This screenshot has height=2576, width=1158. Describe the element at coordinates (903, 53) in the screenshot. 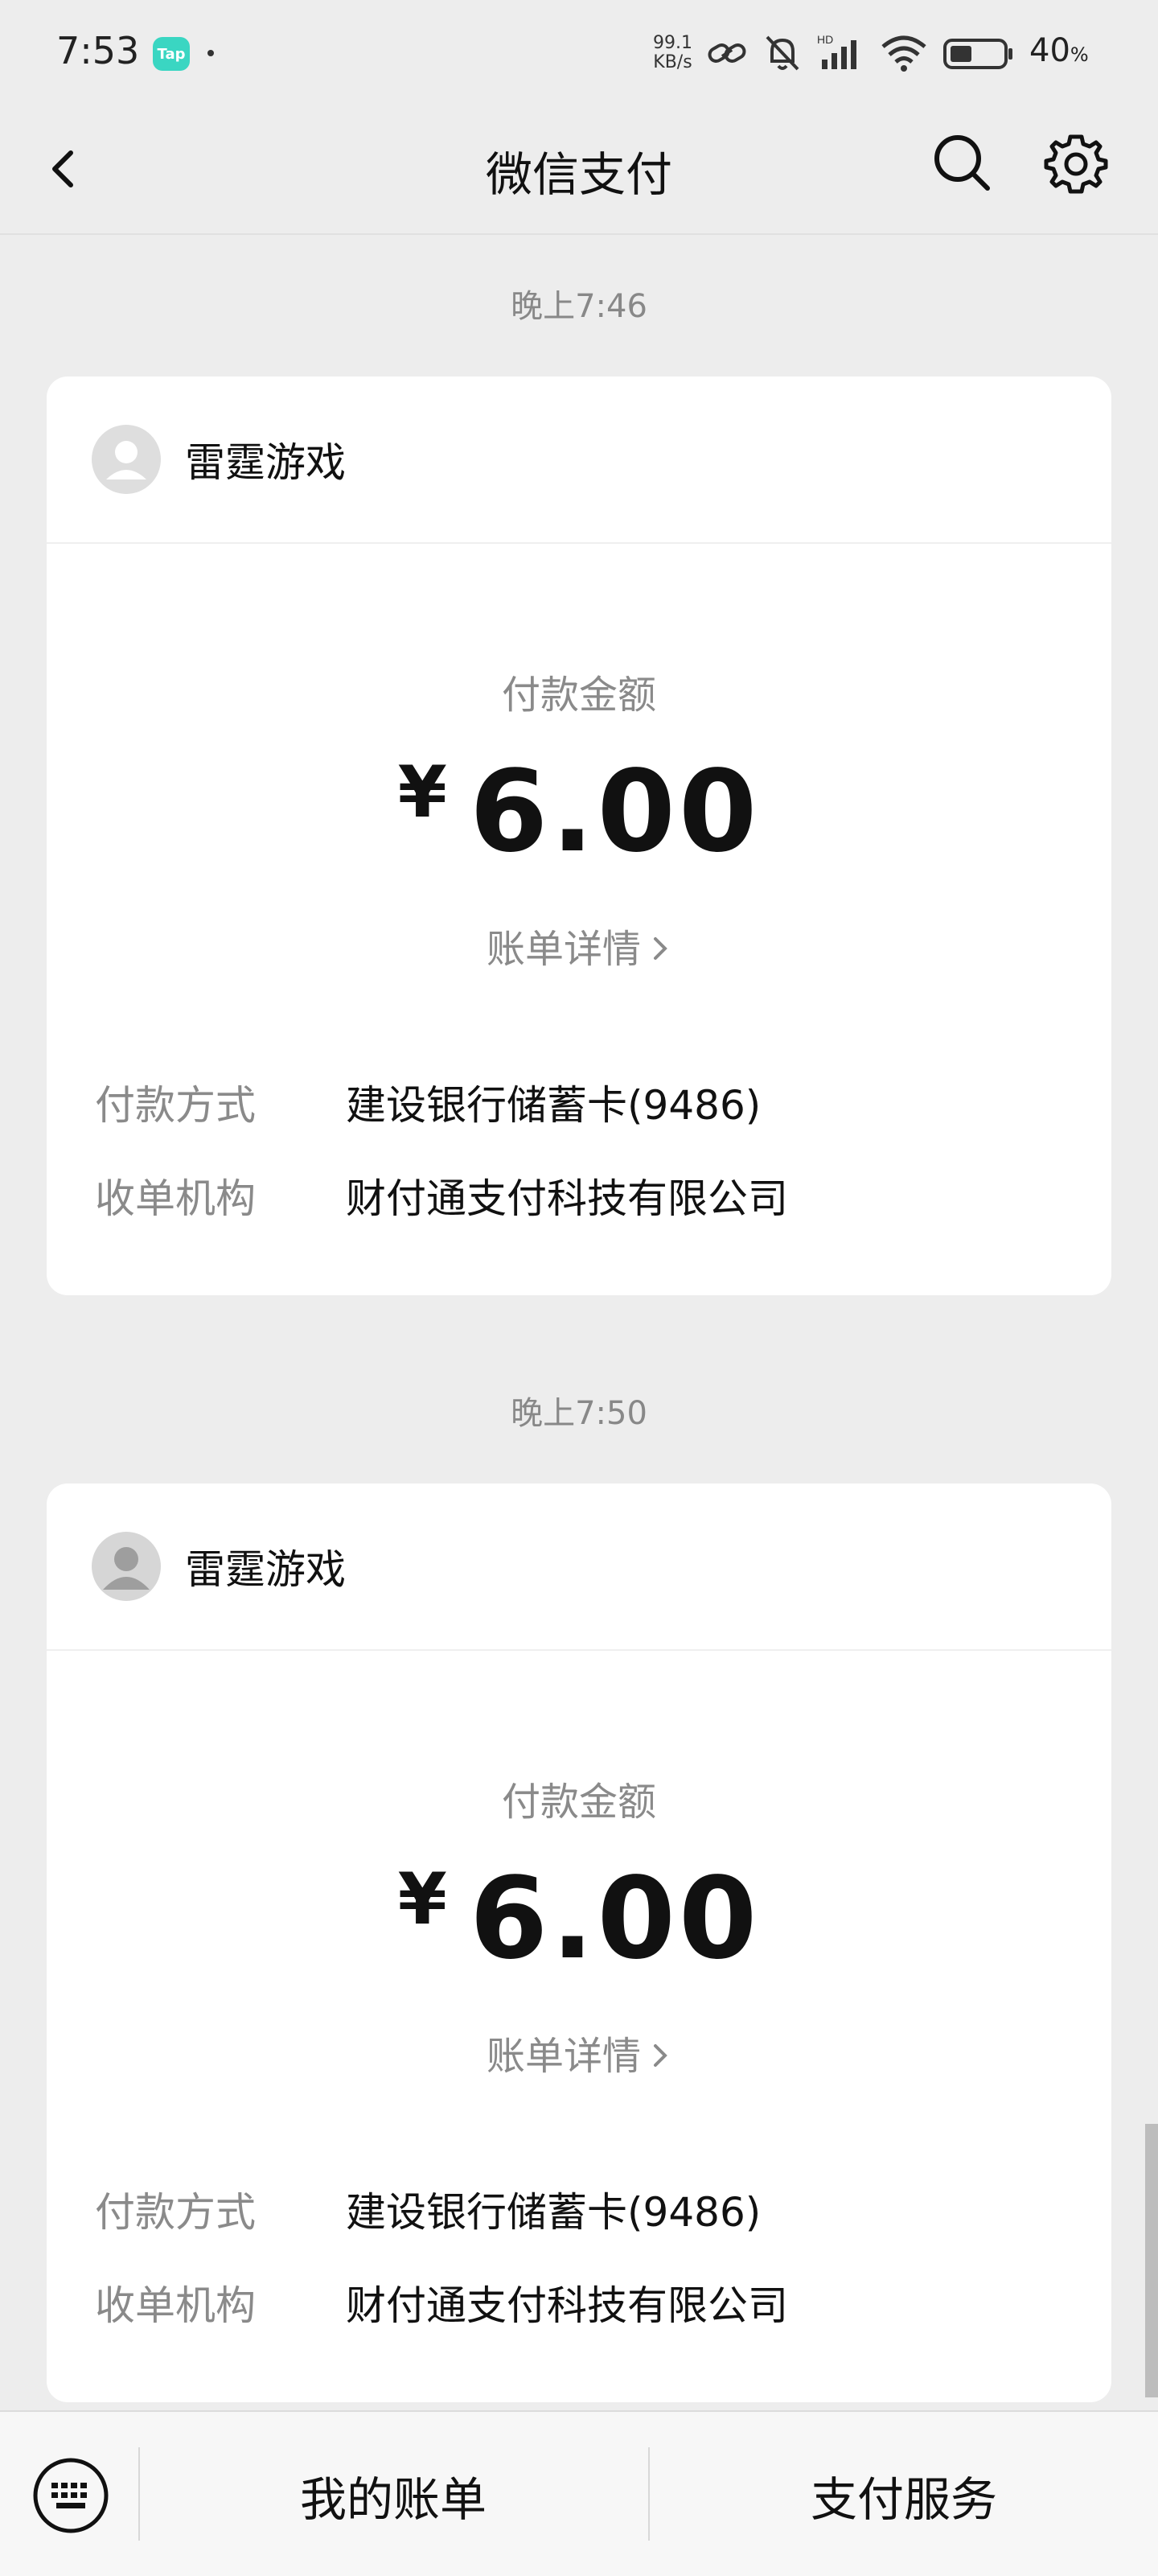

I see `wifi-icon` at that location.